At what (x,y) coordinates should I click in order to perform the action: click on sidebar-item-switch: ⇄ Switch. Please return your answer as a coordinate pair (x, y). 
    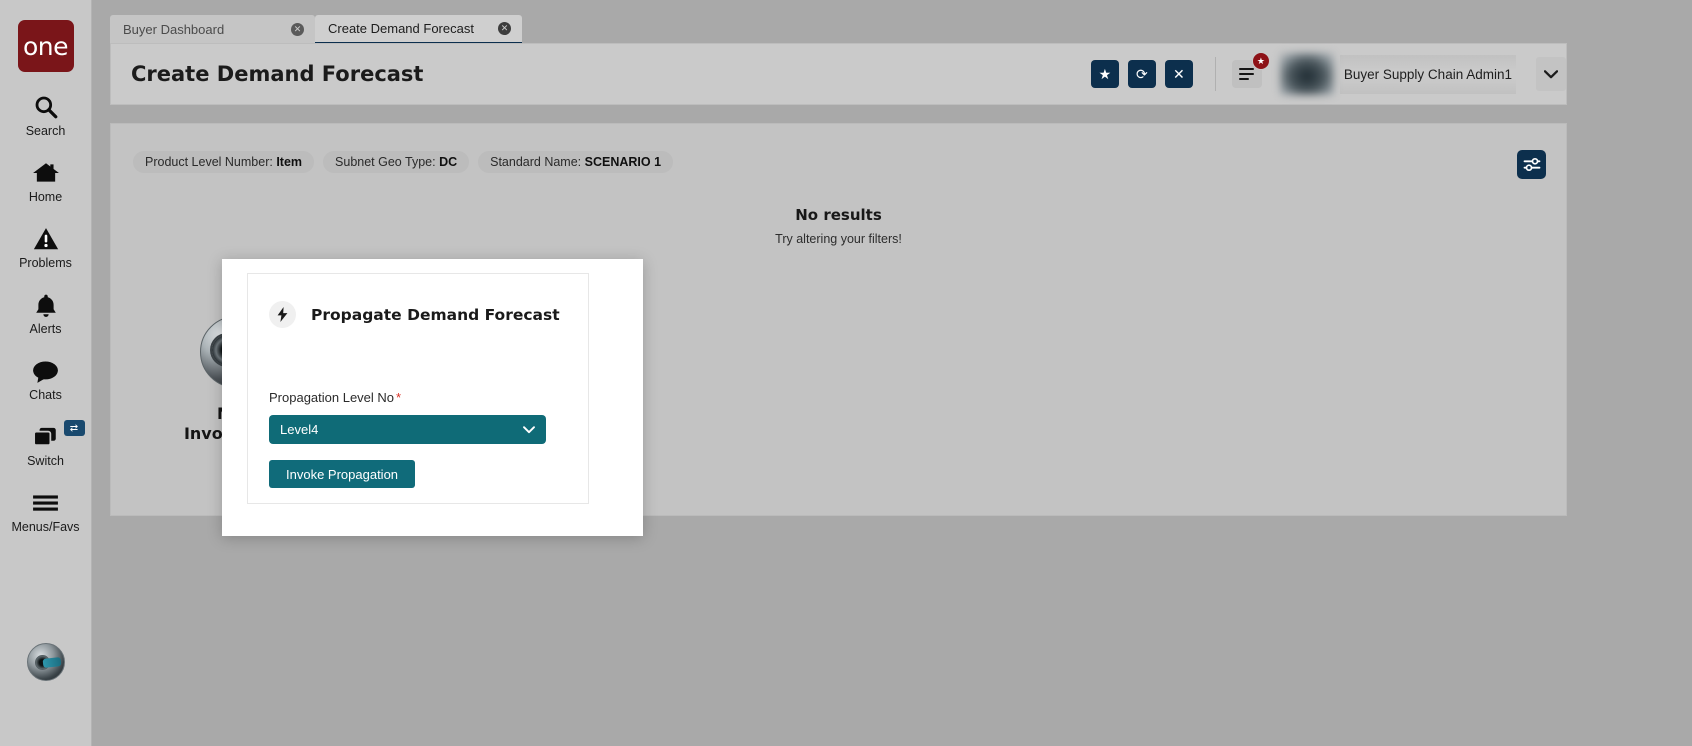
    Looking at the image, I should click on (46, 444).